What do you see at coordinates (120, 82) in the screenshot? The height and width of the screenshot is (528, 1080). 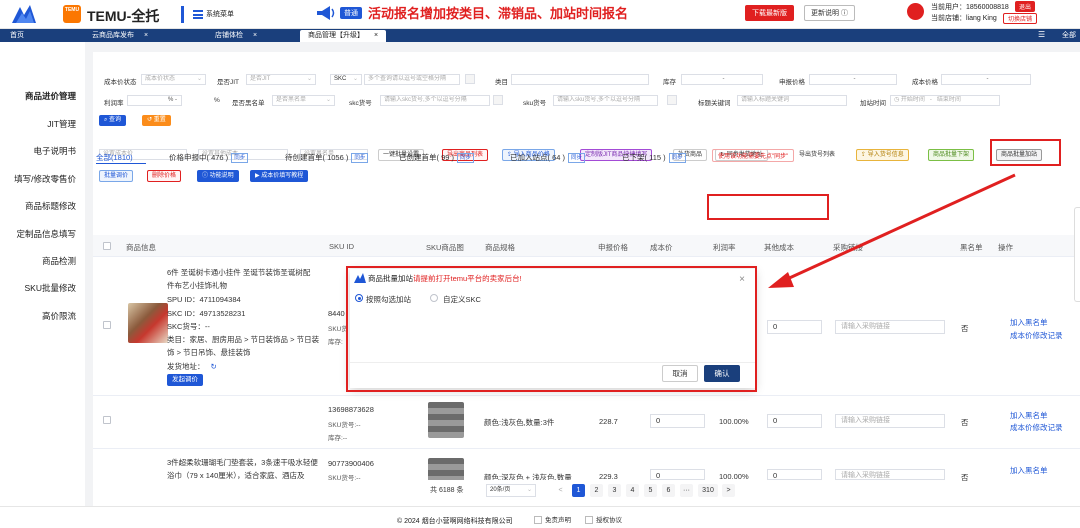 I see `cost-status-label: 成本价状态` at bounding box center [120, 82].